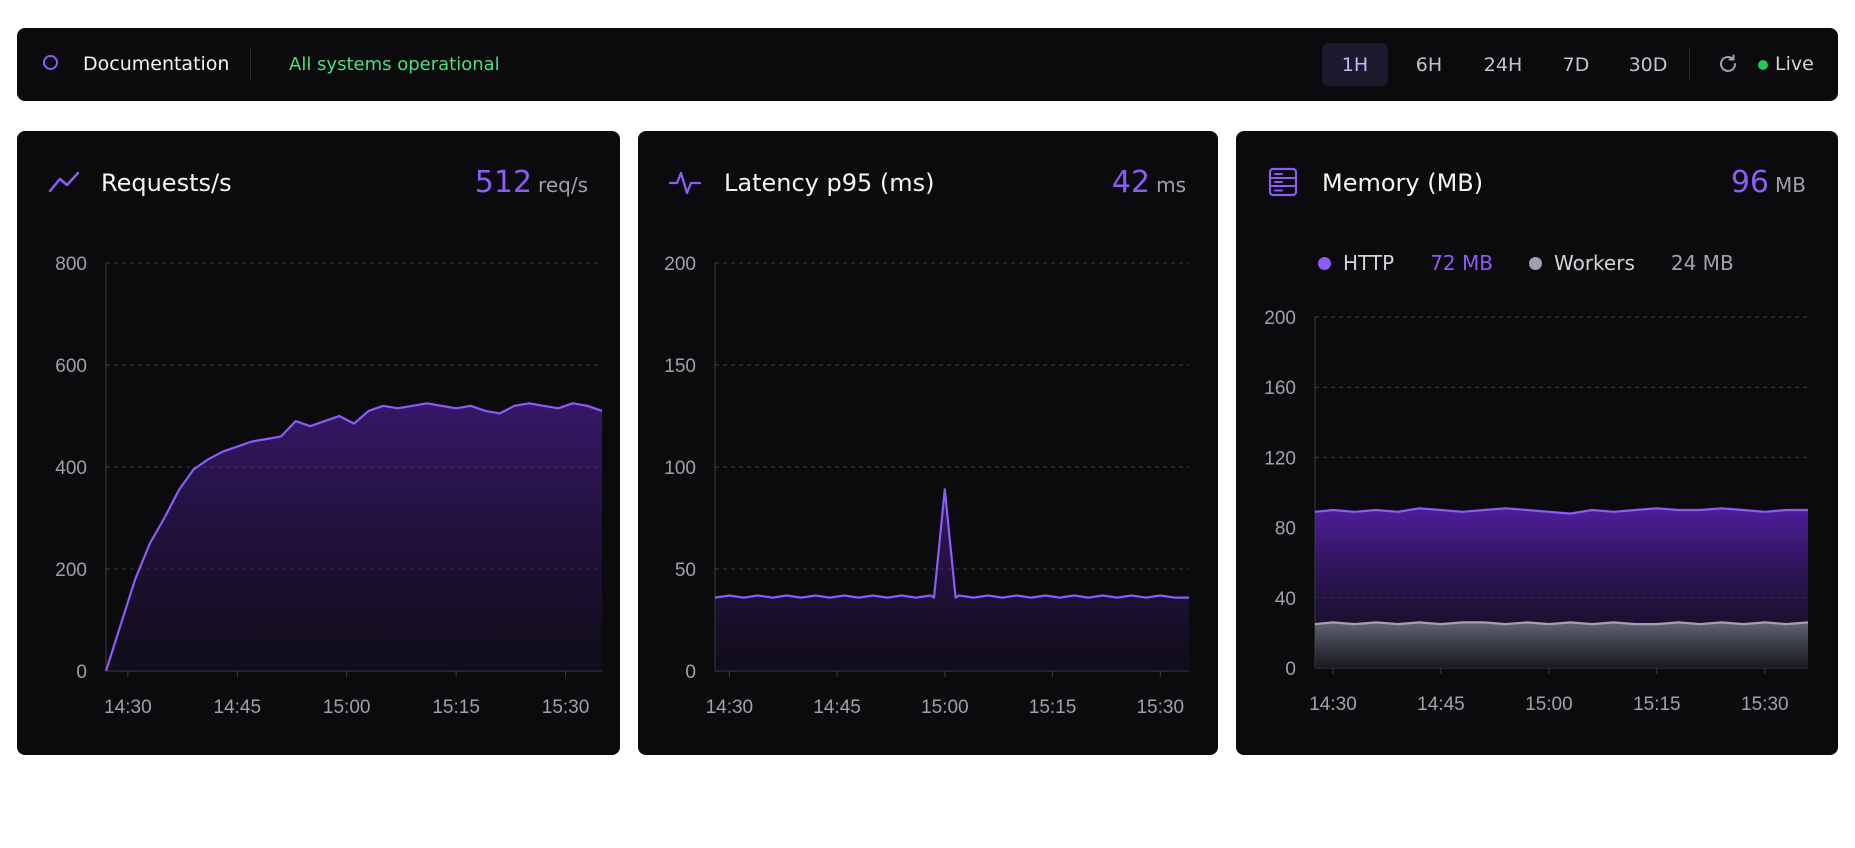 The image size is (1855, 848). What do you see at coordinates (1576, 64) in the screenshot?
I see `range-7d-button: 7D` at bounding box center [1576, 64].